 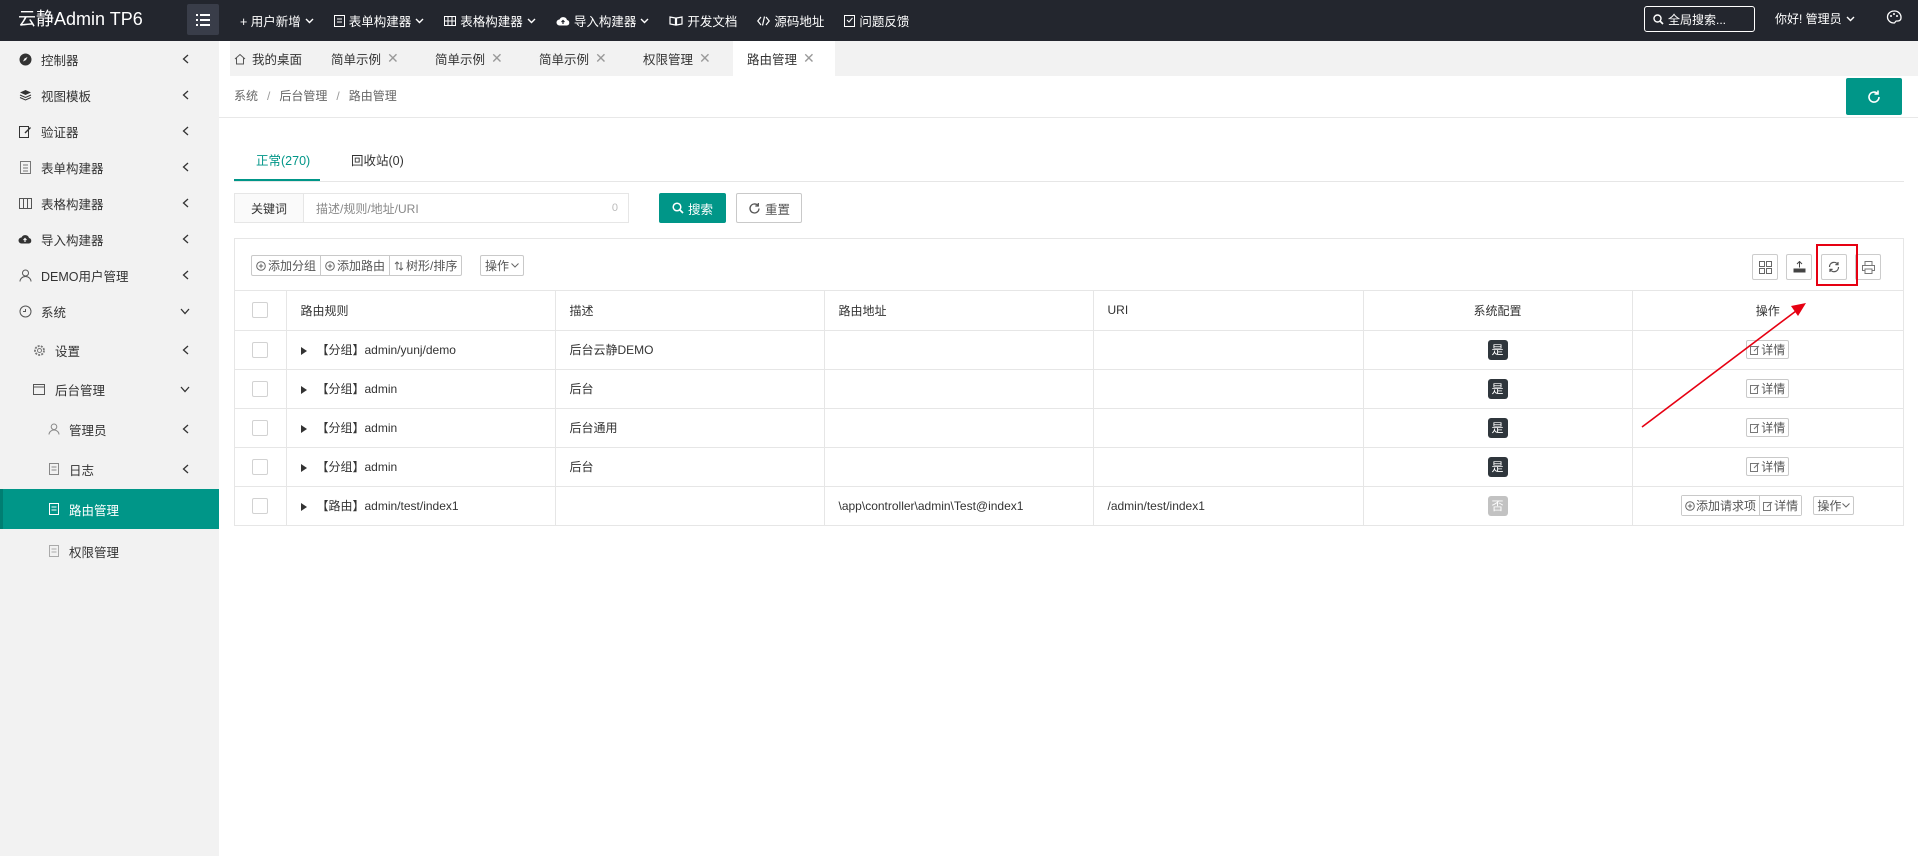 I want to click on add-group-button: 添加分组, so click(x=287, y=265).